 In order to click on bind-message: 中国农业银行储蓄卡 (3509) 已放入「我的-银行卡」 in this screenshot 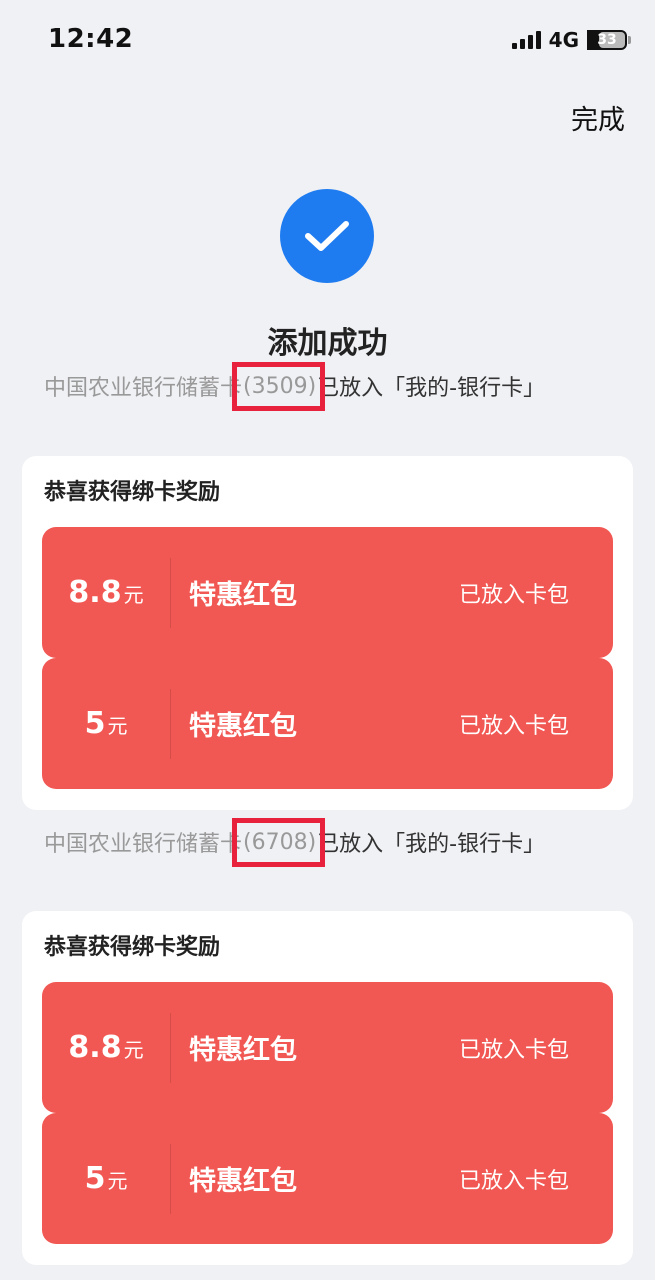, I will do `click(295, 386)`.